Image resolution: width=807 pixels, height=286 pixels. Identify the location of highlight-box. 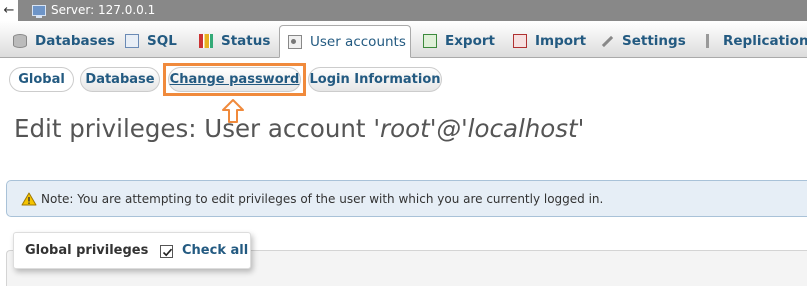
(234, 79).